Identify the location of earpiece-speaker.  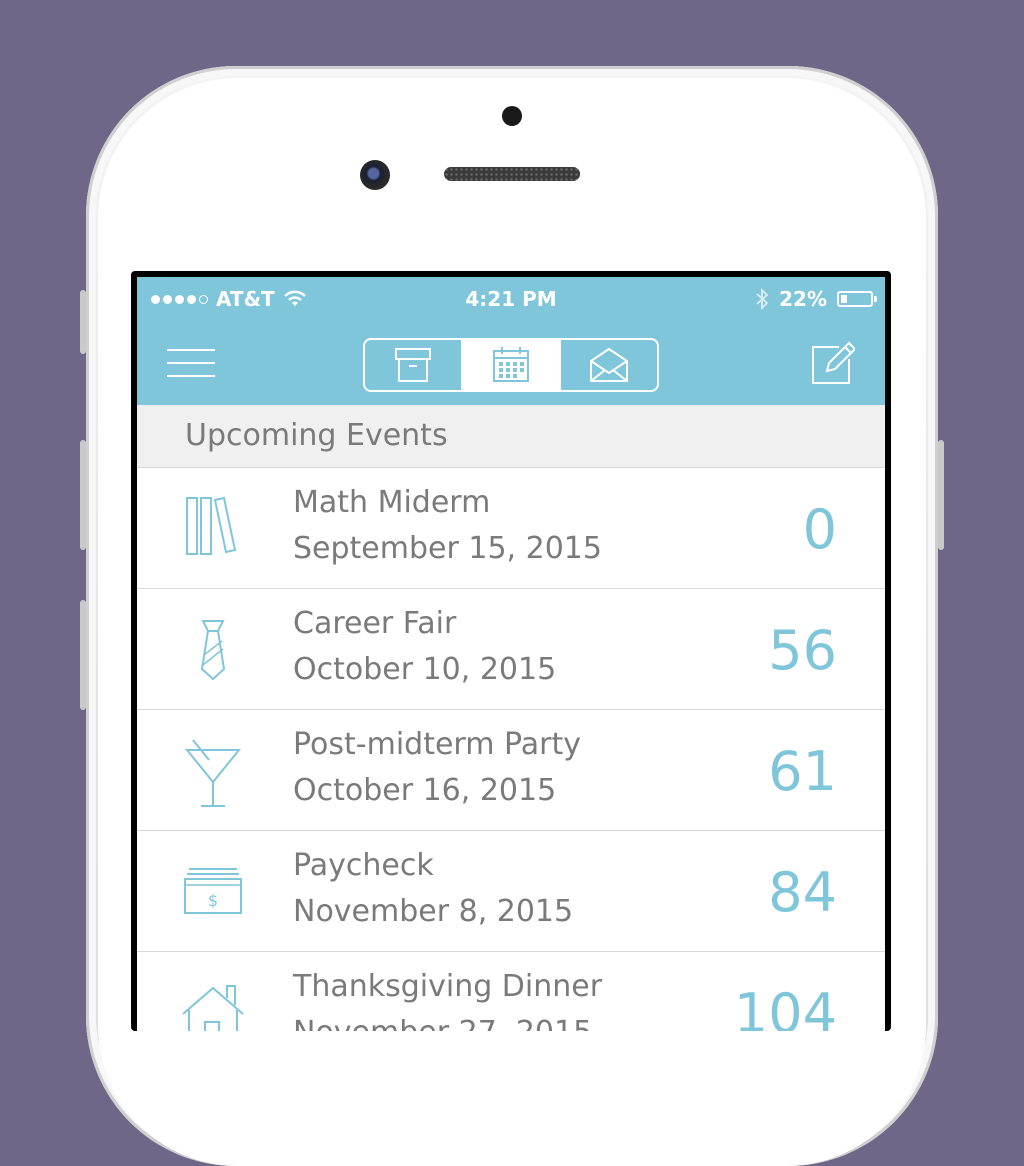
(512, 174).